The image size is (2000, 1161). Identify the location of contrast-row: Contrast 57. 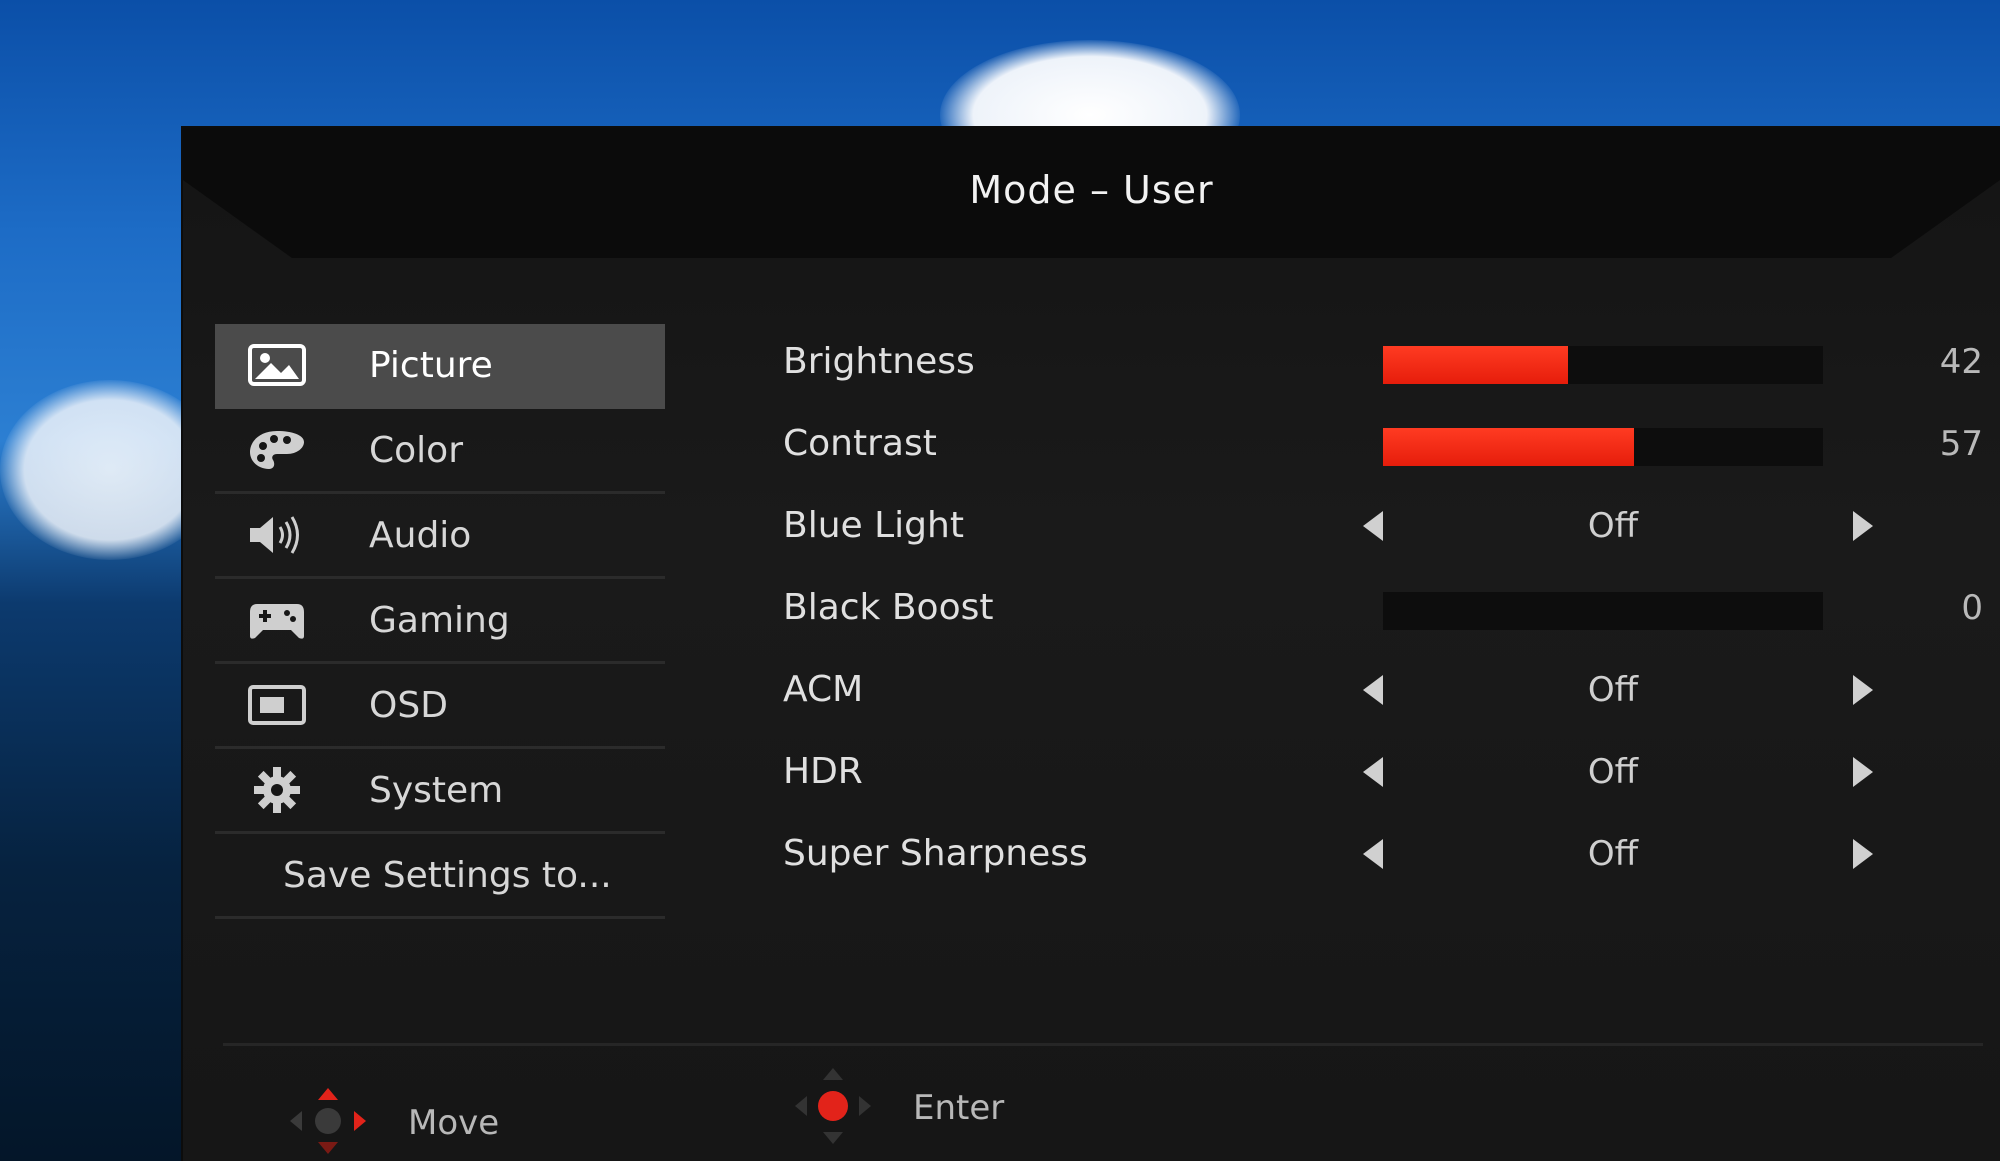
(1383, 444).